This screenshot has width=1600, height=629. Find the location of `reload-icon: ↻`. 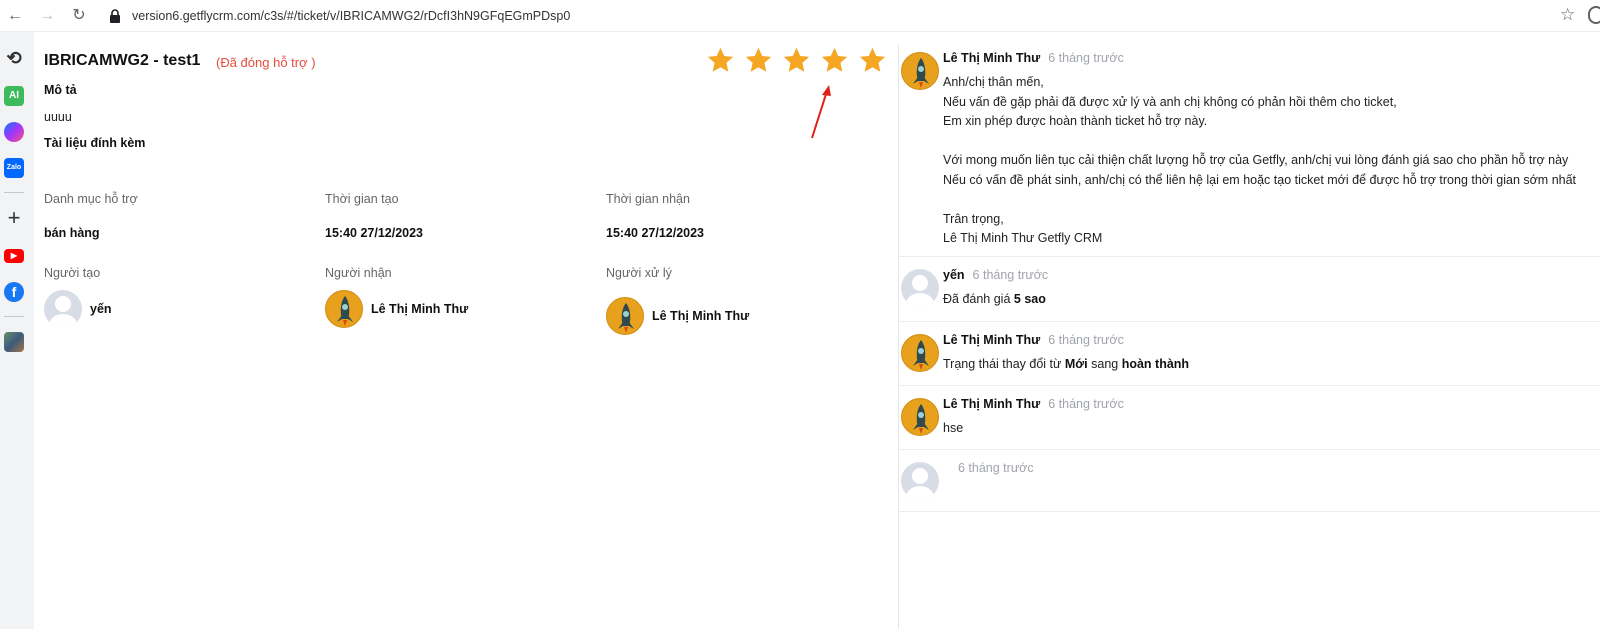

reload-icon: ↻ is located at coordinates (79, 16).